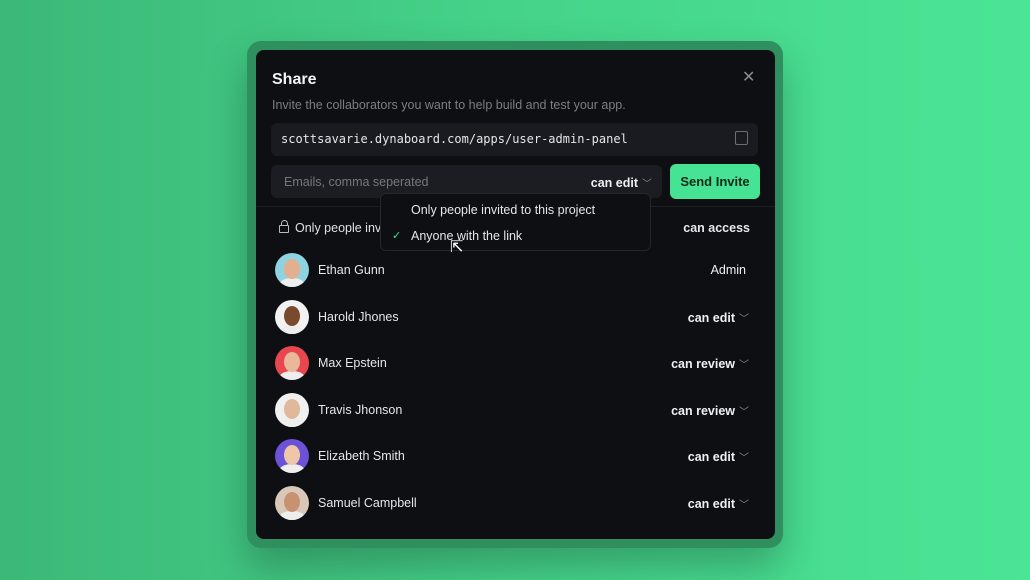 Image resolution: width=1030 pixels, height=580 pixels. I want to click on member-name: Max Epstein, so click(352, 363).